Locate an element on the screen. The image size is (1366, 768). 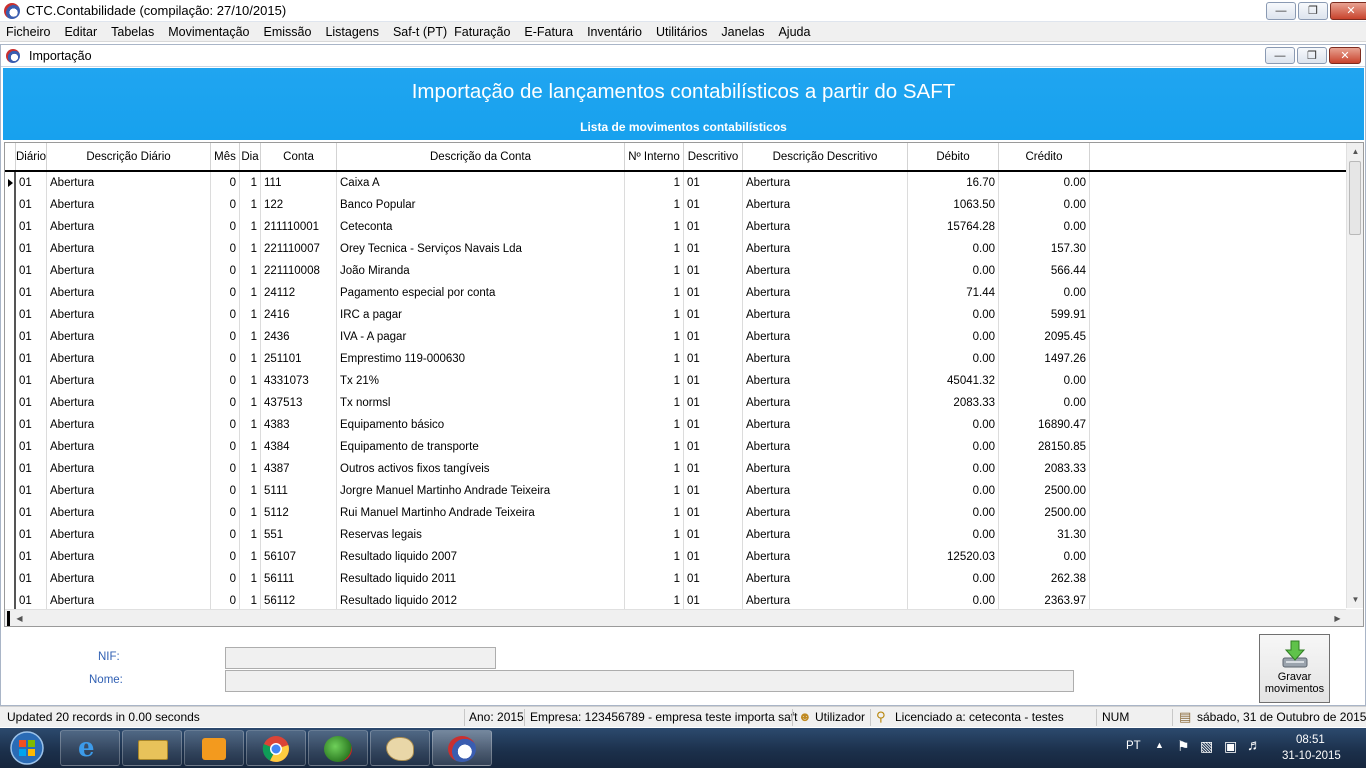
scroll-up-icon: ▲ is located at coordinates (1355, 151).